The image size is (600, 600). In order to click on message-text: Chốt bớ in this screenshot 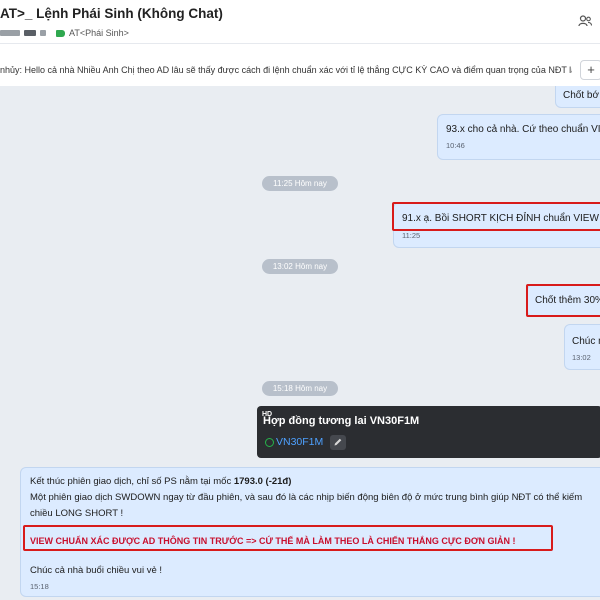, I will do `click(581, 95)`.